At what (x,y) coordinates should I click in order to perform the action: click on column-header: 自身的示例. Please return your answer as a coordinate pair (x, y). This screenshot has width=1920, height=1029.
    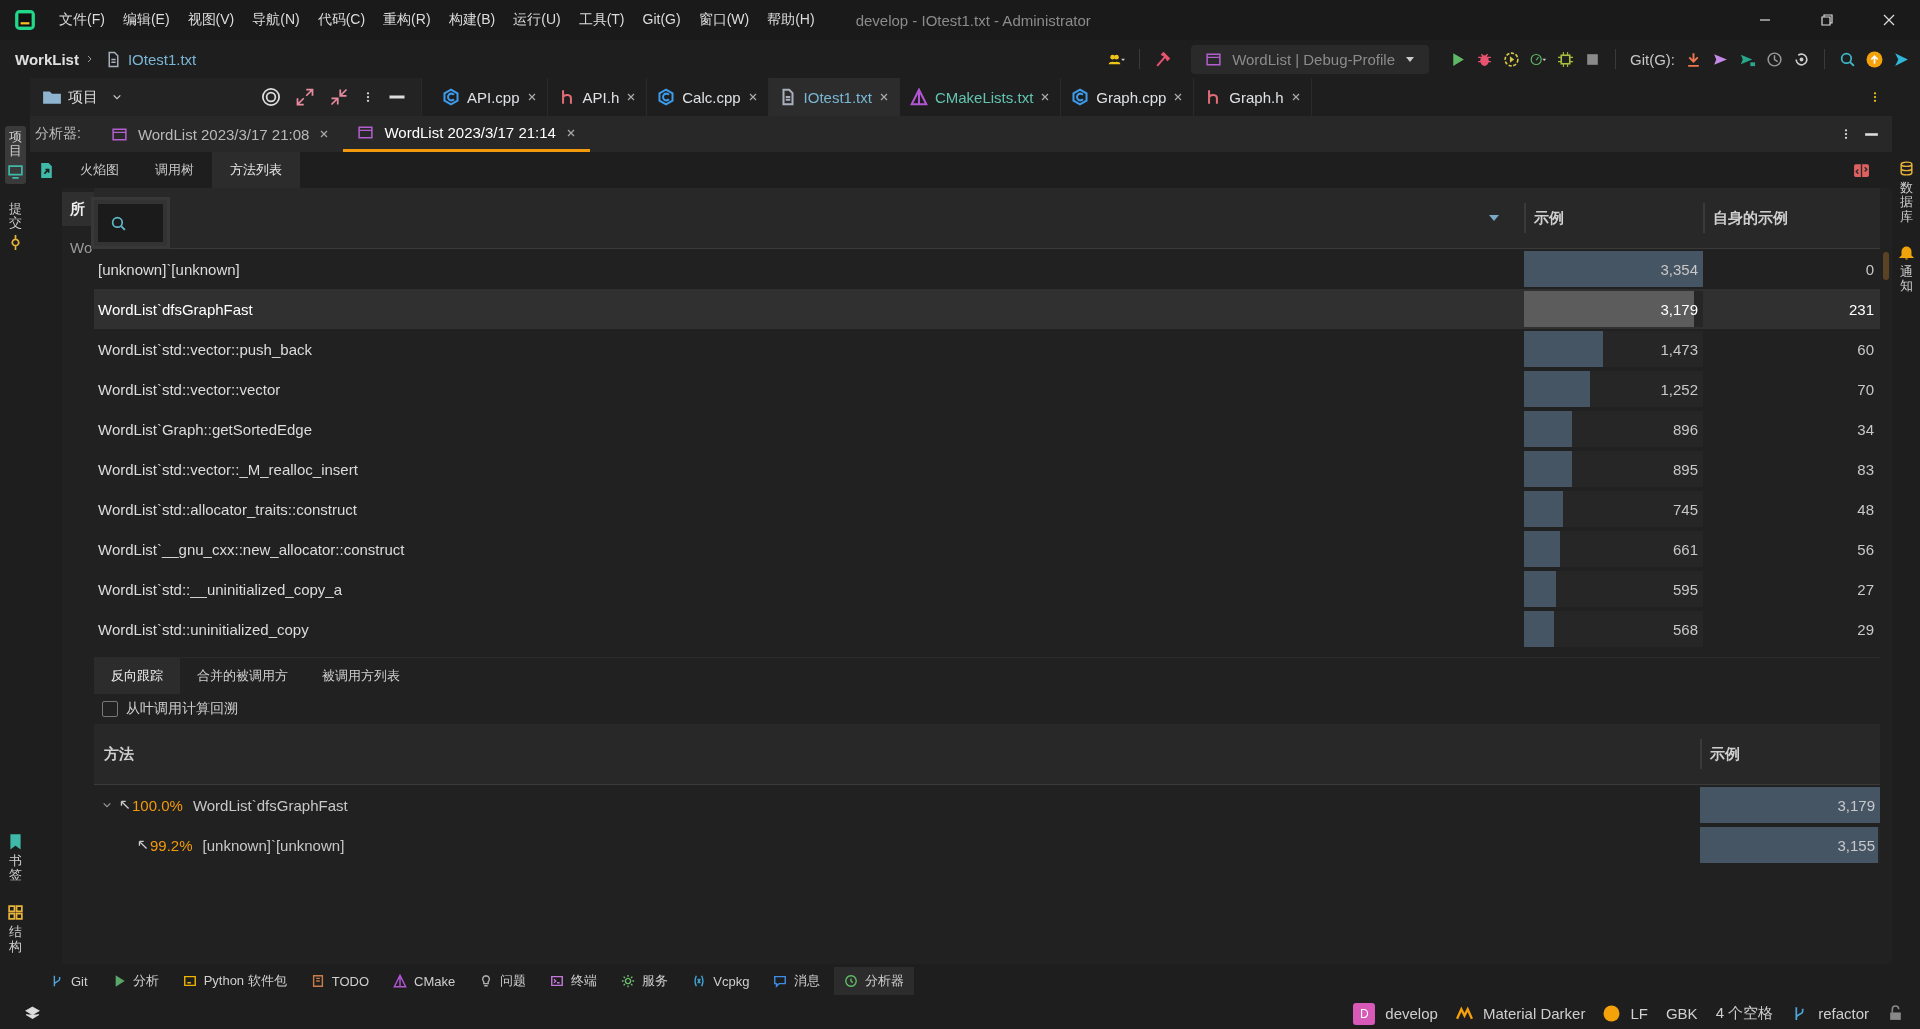
    Looking at the image, I should click on (1791, 218).